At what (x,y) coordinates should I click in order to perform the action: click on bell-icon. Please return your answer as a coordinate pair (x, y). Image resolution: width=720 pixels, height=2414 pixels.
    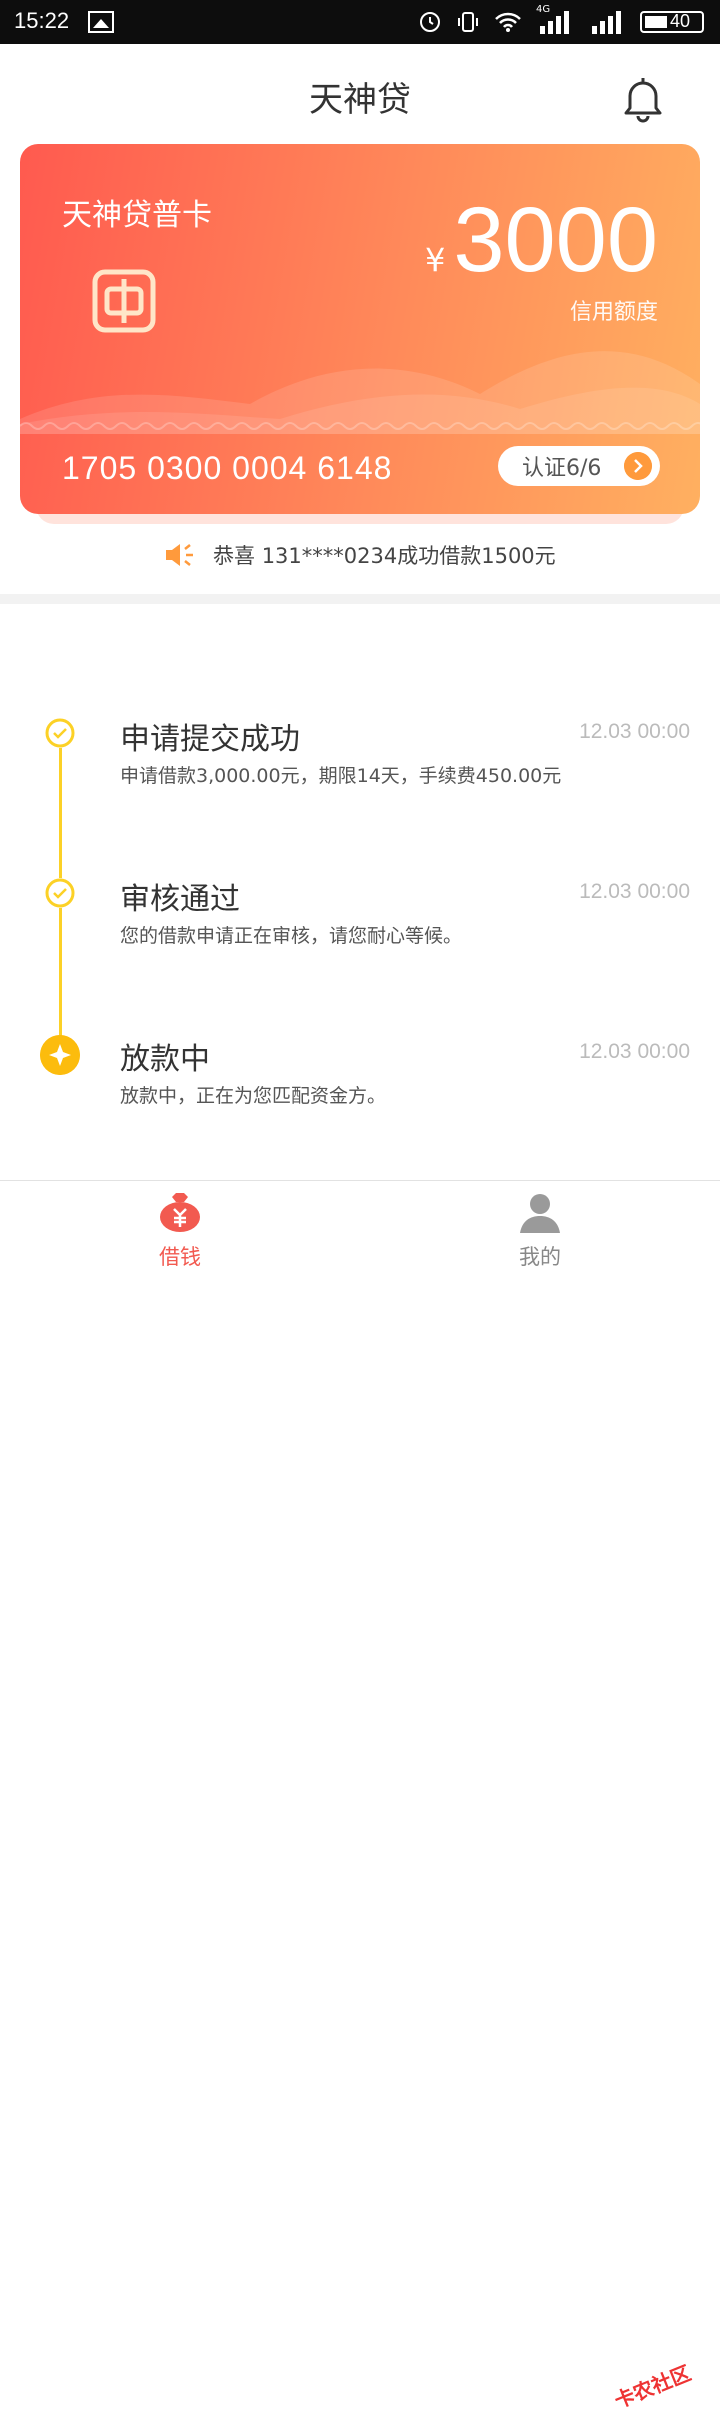
    Looking at the image, I should click on (643, 99).